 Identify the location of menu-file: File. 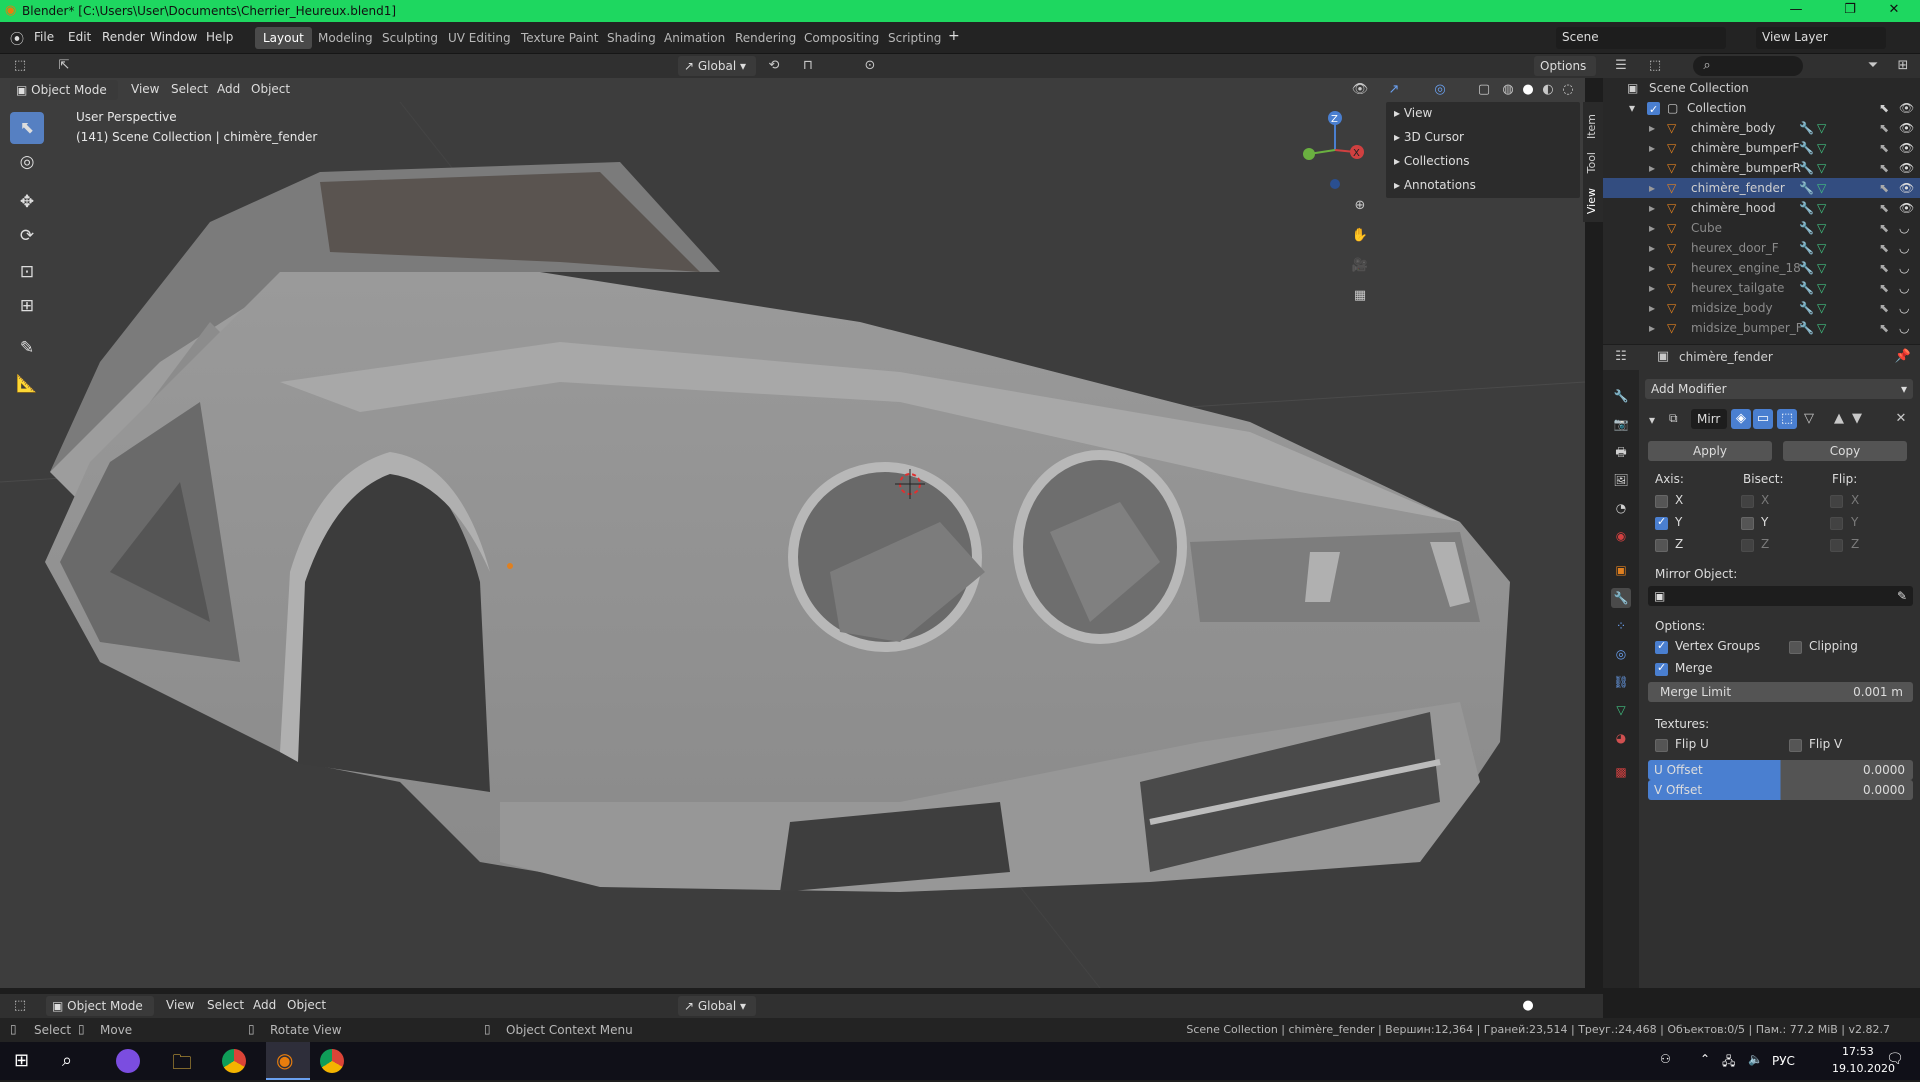
(44, 37).